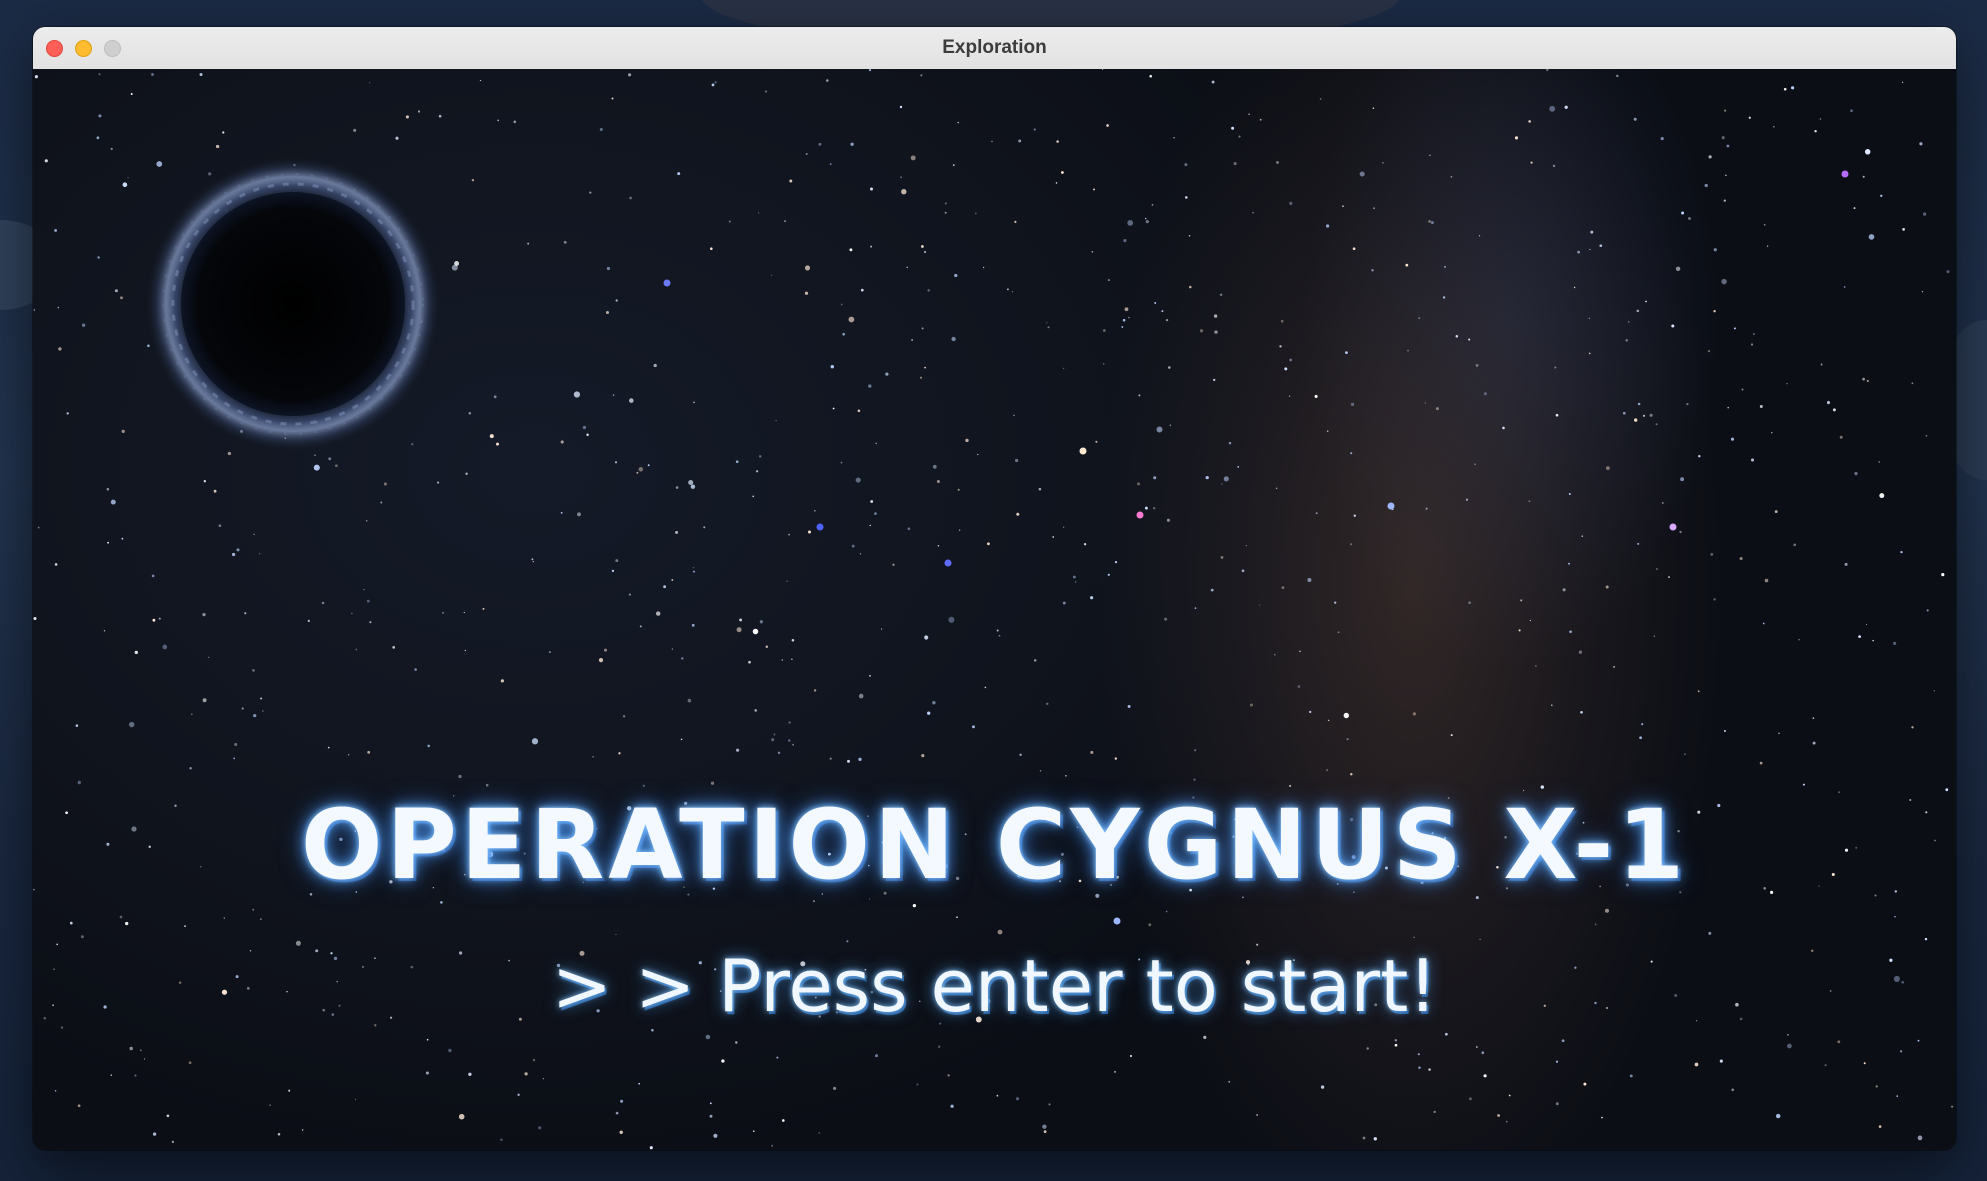 This screenshot has height=1181, width=1987. What do you see at coordinates (994, 986) in the screenshot?
I see `press-enter-prompt: > > Press enter to start!` at bounding box center [994, 986].